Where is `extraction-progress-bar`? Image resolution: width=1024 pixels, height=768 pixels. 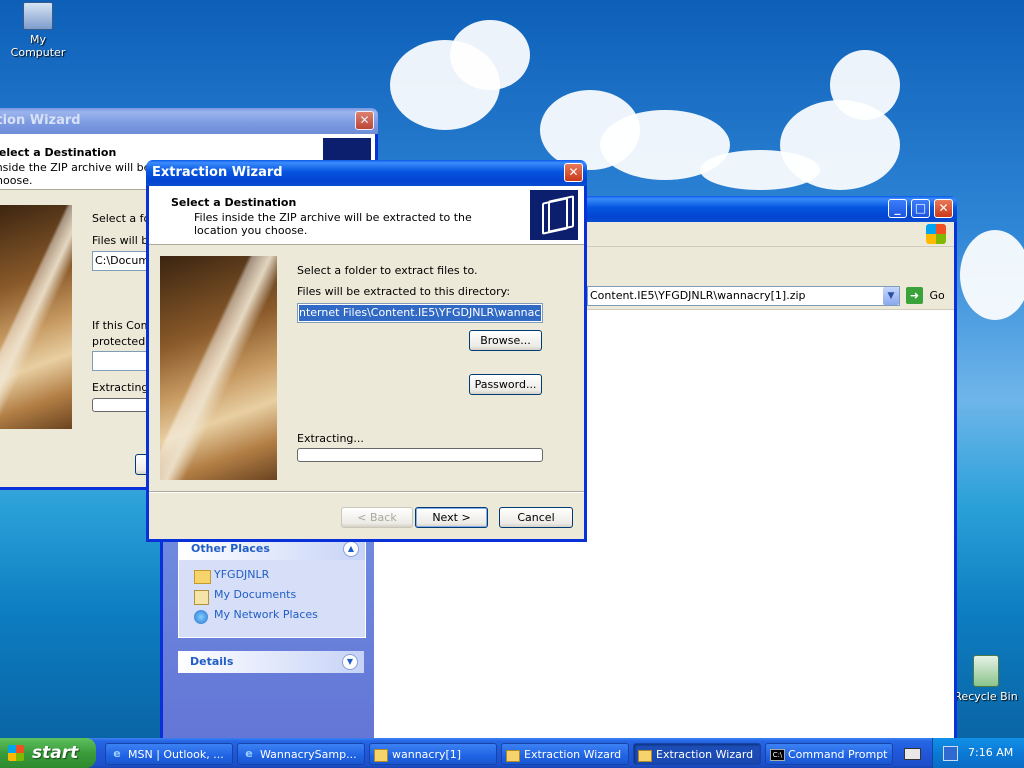 extraction-progress-bar is located at coordinates (420, 455).